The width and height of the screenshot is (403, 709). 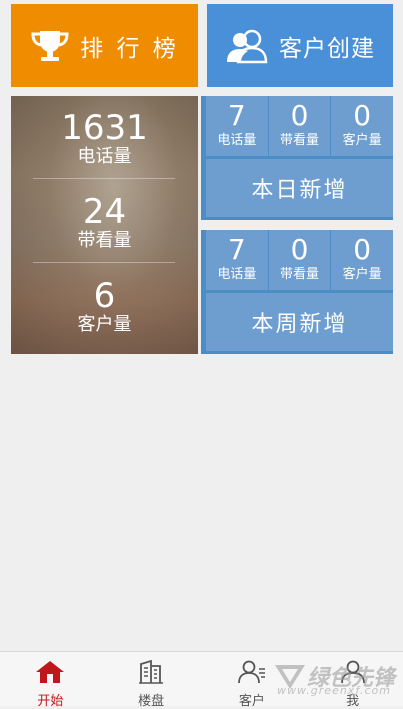 What do you see at coordinates (362, 249) in the screenshot?
I see `week-clients-value: 0` at bounding box center [362, 249].